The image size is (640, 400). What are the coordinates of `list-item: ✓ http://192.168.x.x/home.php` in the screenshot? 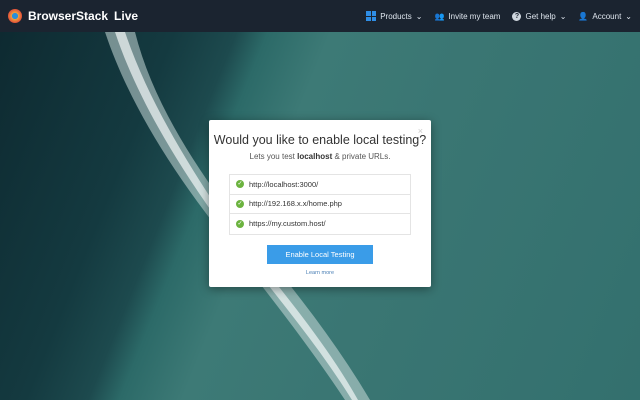 It's located at (320, 204).